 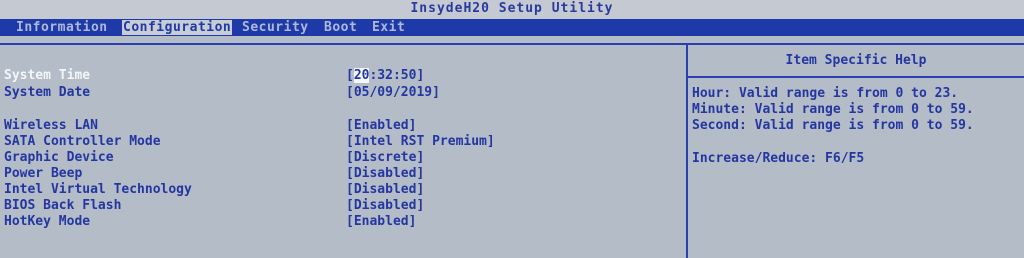 What do you see at coordinates (393, 93) in the screenshot?
I see `setting-value: [05/09/2019]` at bounding box center [393, 93].